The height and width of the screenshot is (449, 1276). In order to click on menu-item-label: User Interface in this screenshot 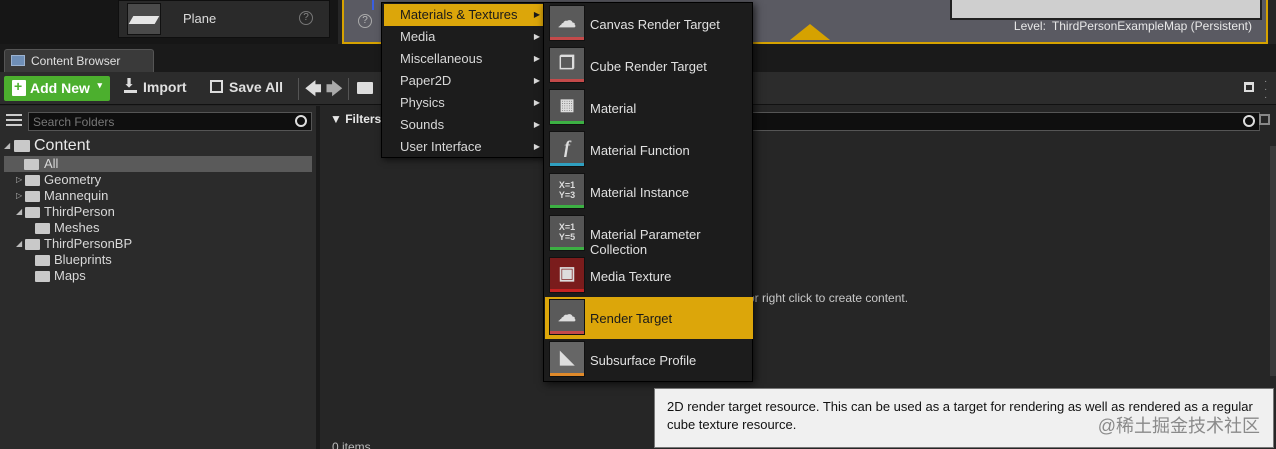, I will do `click(441, 146)`.